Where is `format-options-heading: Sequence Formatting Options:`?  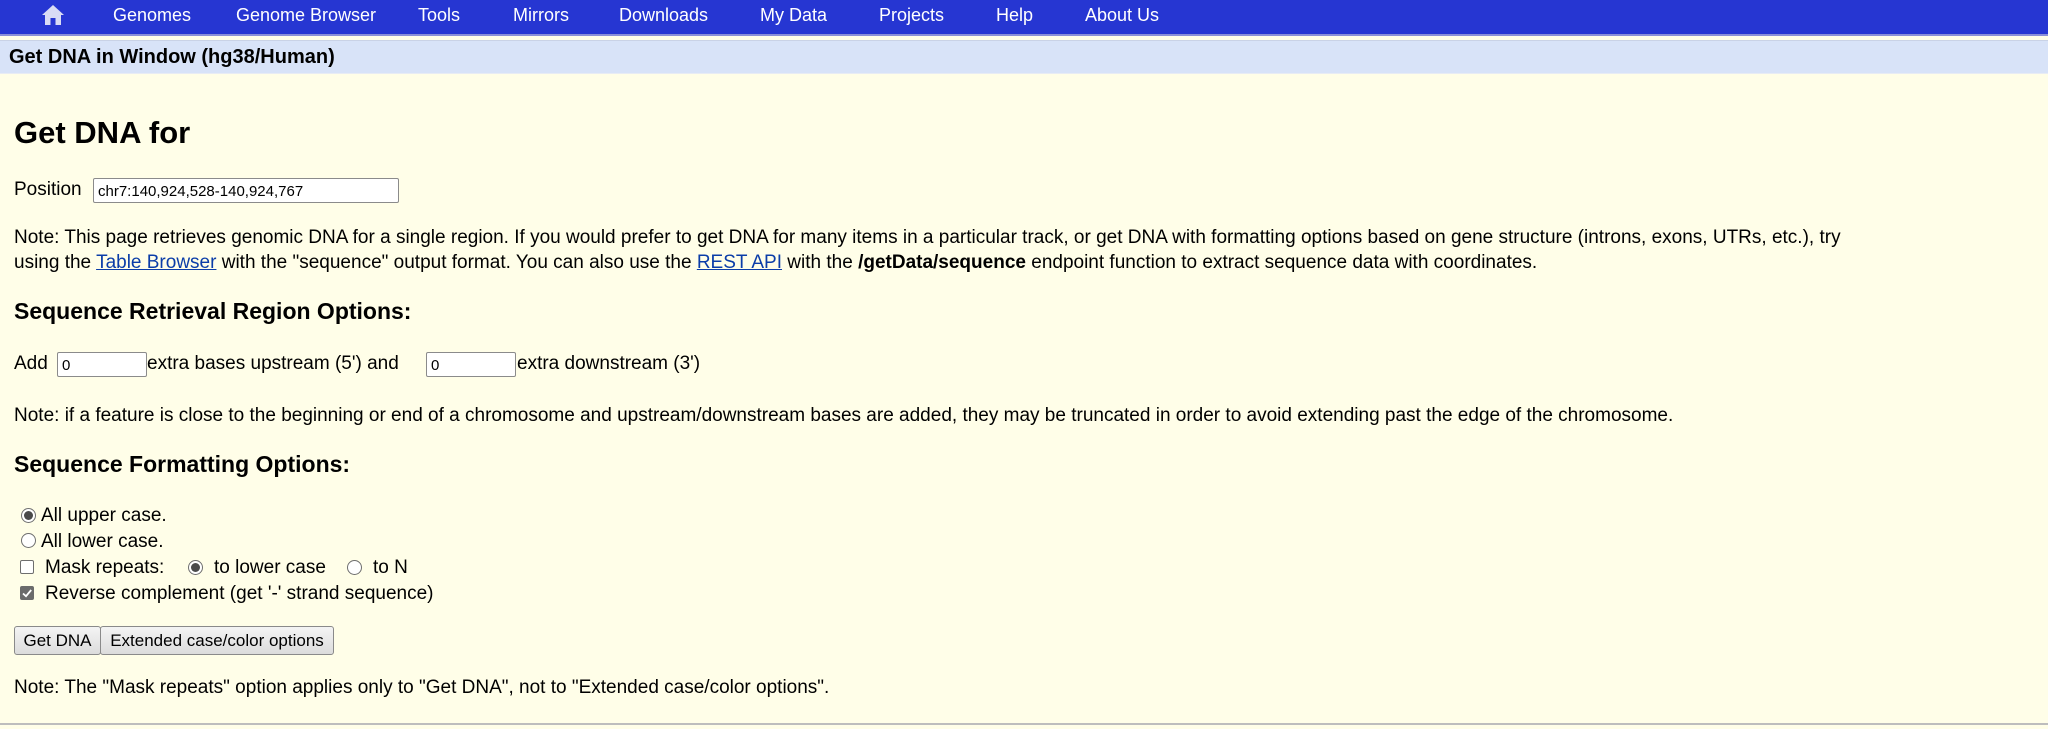 format-options-heading: Sequence Formatting Options: is located at coordinates (182, 464).